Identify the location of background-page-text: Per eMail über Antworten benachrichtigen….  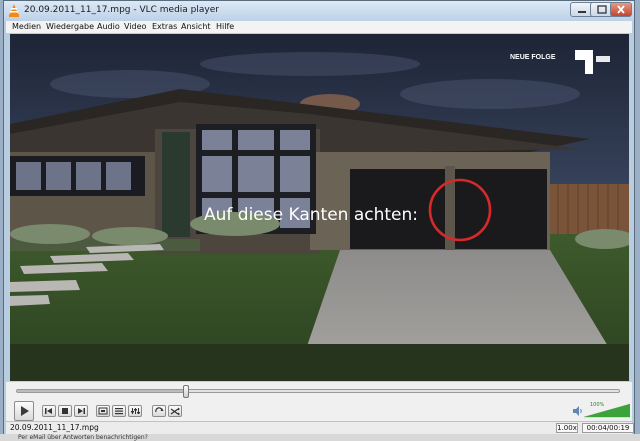
(83, 437).